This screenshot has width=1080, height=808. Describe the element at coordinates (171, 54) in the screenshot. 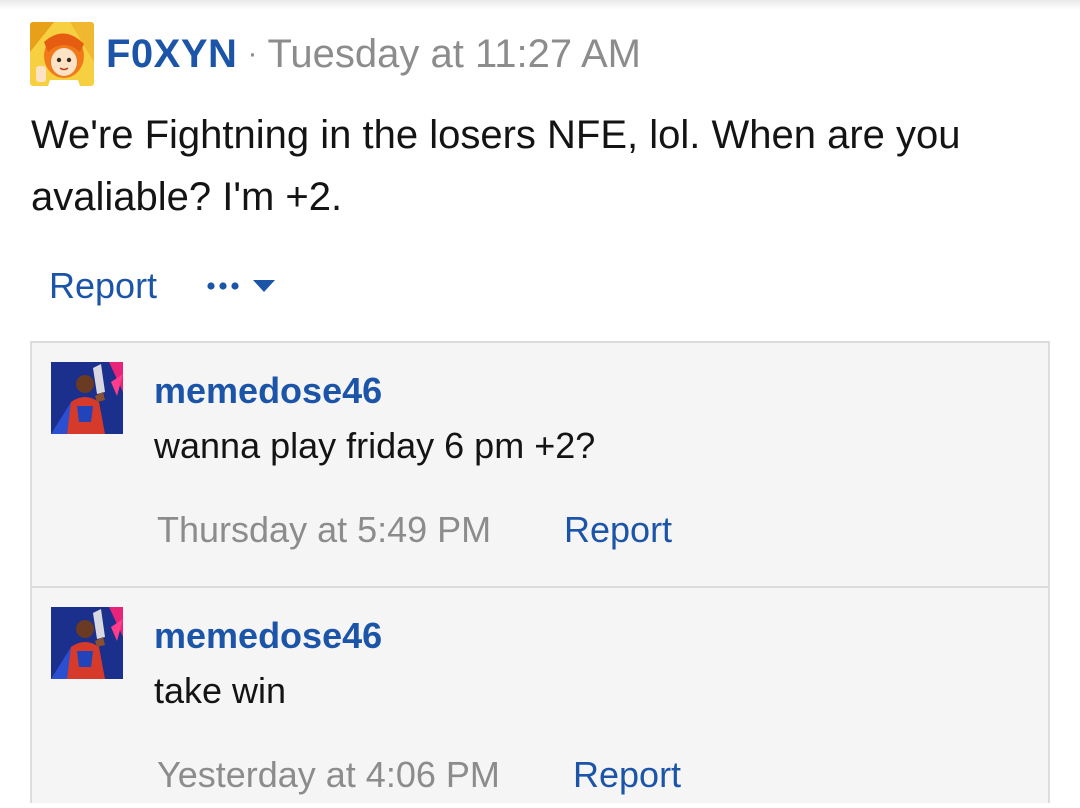

I see `author-name-link: F0XYN` at that location.